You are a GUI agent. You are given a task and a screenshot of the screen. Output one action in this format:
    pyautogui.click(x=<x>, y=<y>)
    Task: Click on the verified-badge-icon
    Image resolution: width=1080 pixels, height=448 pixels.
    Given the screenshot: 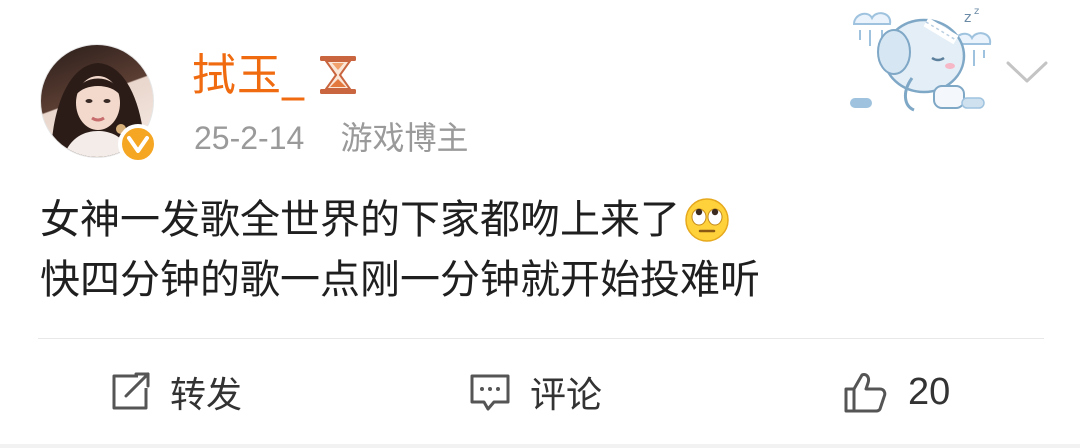 What is the action you would take?
    pyautogui.click(x=138, y=144)
    